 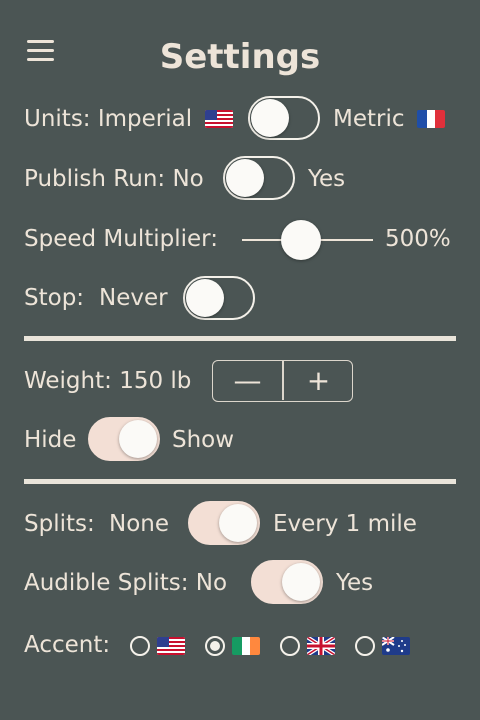 I want to click on uk-flag-icon, so click(x=321, y=646).